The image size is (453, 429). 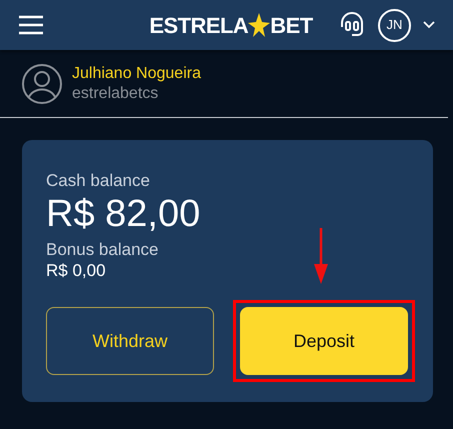 I want to click on star-icon, so click(x=259, y=25).